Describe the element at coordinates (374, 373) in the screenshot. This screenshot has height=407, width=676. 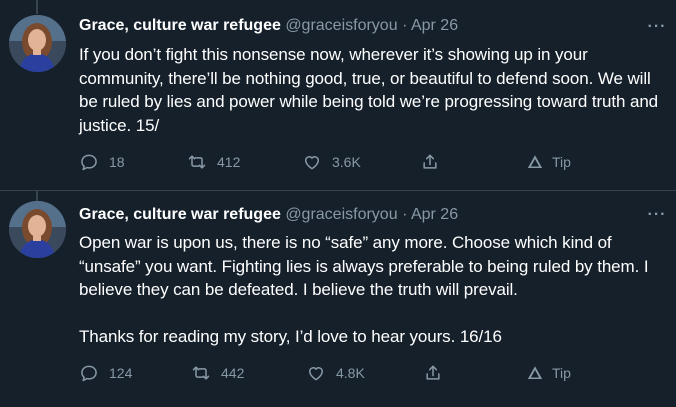
I see `tweet-actions: 124 442 4.8K Tip` at that location.